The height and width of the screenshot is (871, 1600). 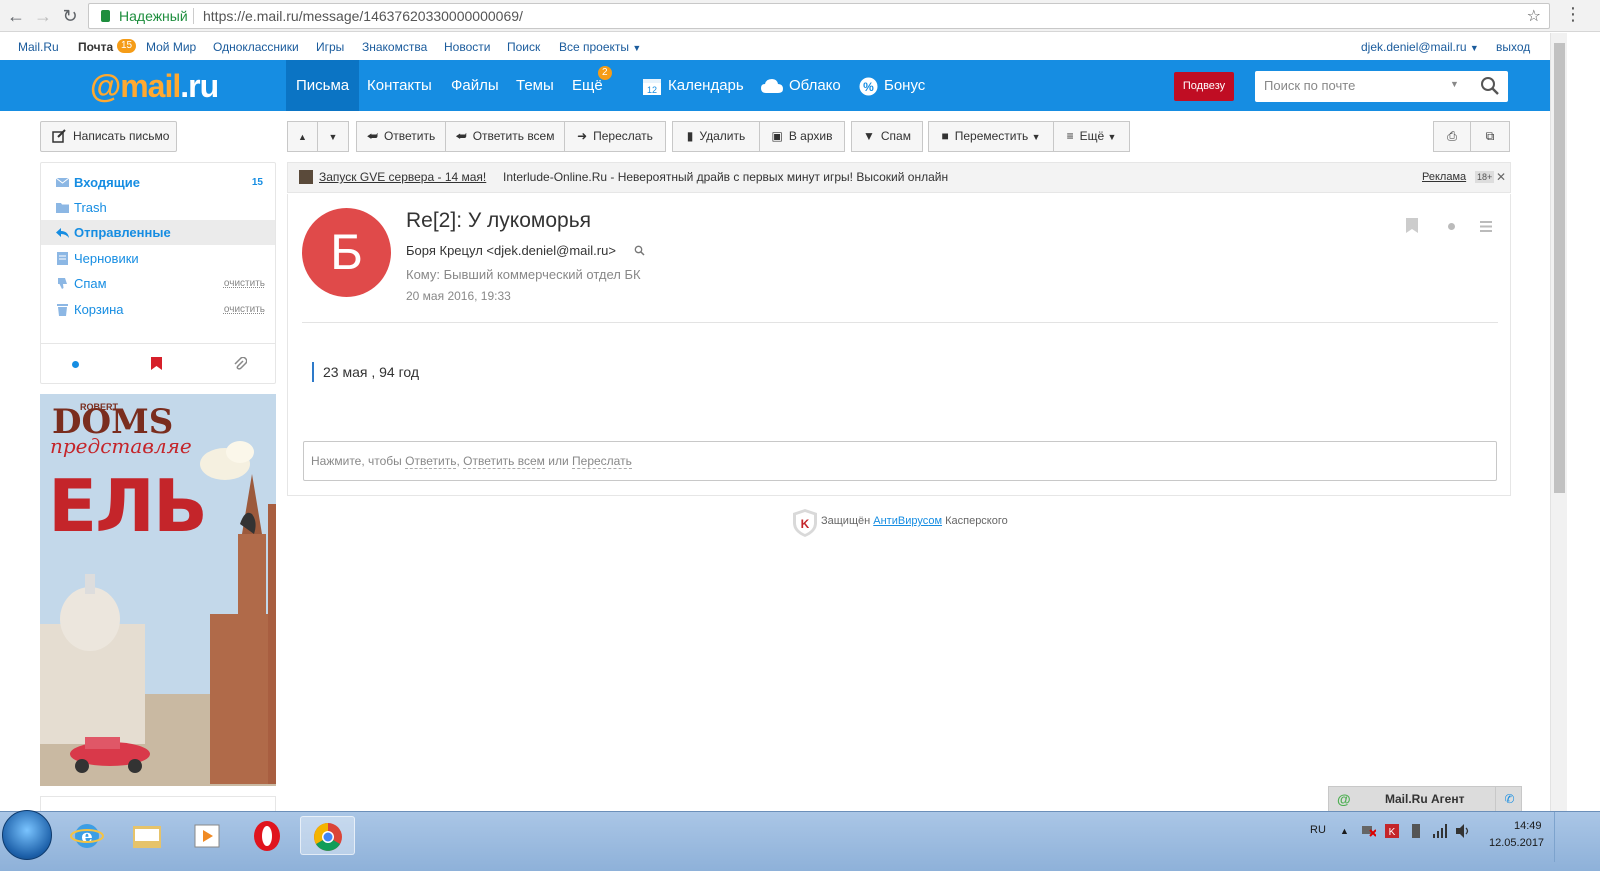 I want to click on explorer-taskbar-icon, so click(x=147, y=835).